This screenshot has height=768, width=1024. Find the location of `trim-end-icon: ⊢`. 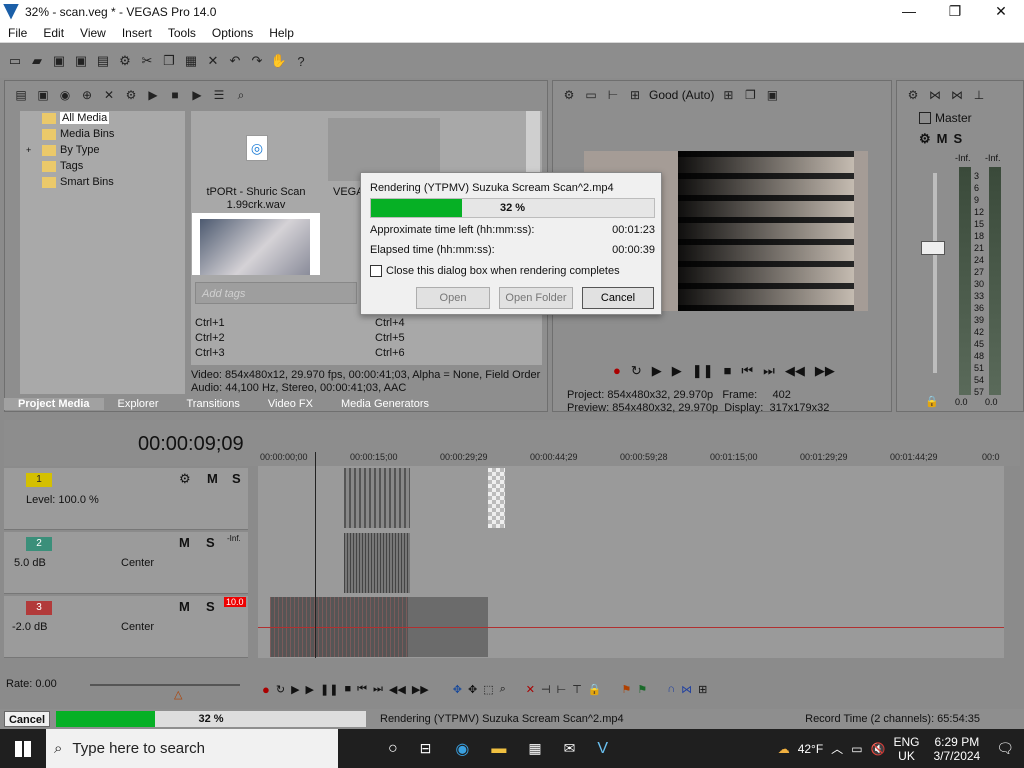

trim-end-icon: ⊢ is located at coordinates (562, 689).